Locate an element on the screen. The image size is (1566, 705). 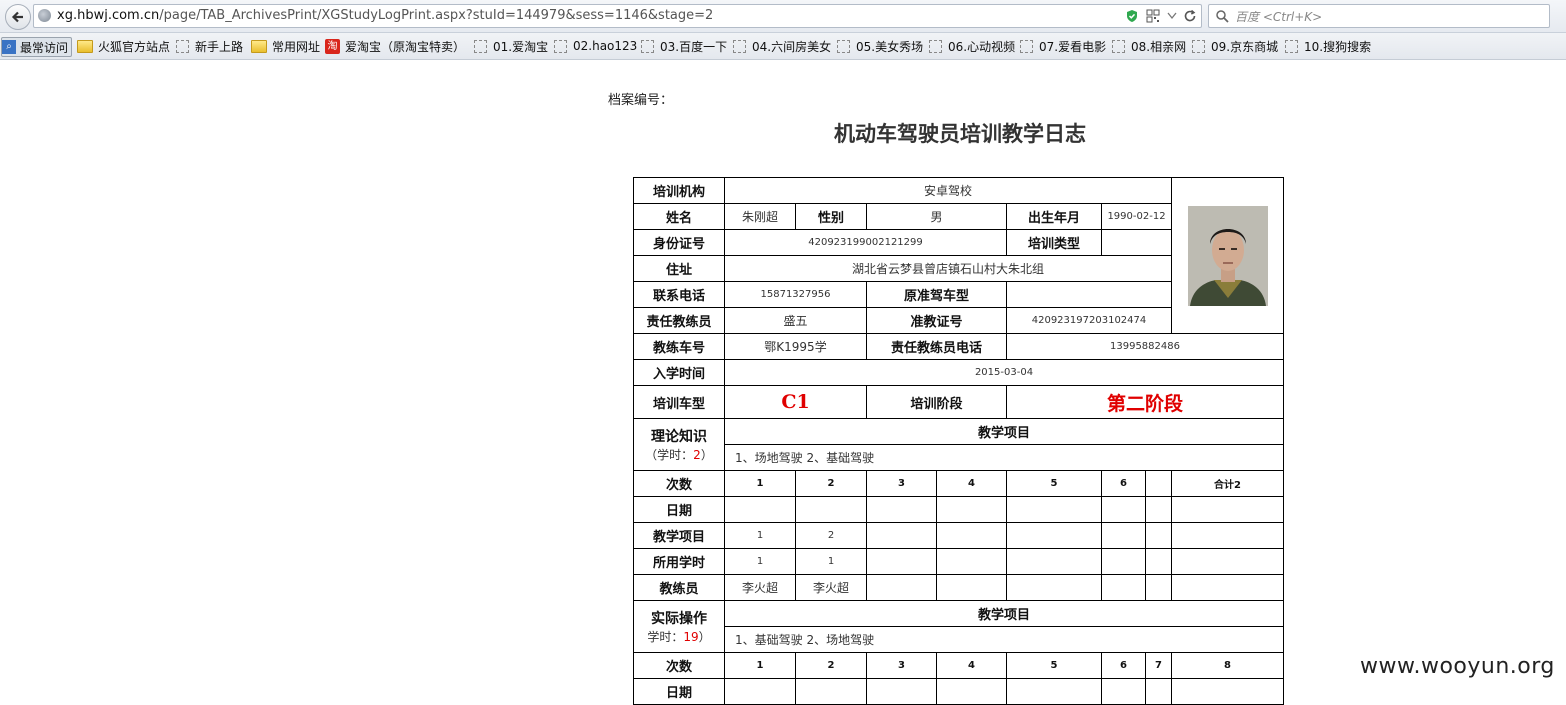
train-type-value is located at coordinates (1136, 242).